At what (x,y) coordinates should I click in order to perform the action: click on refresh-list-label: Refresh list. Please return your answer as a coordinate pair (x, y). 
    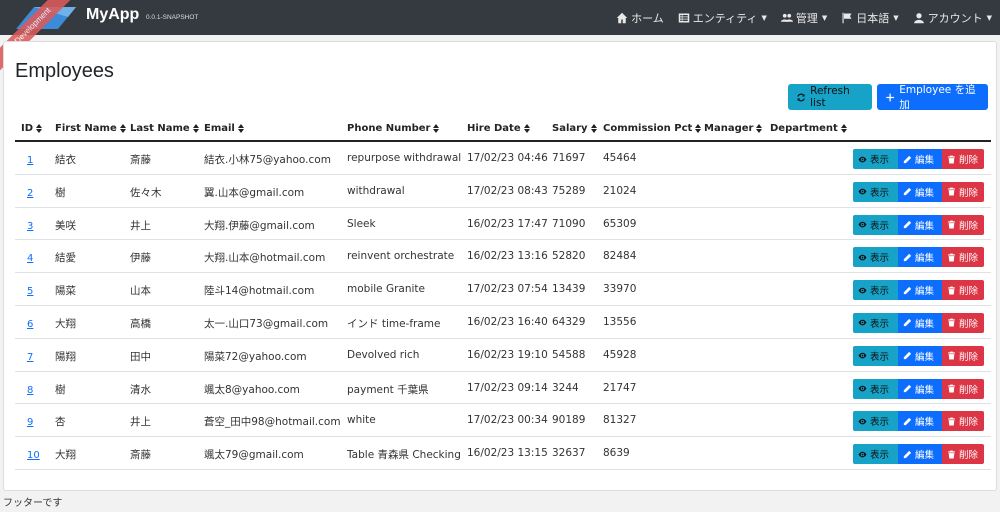
    Looking at the image, I should click on (830, 97).